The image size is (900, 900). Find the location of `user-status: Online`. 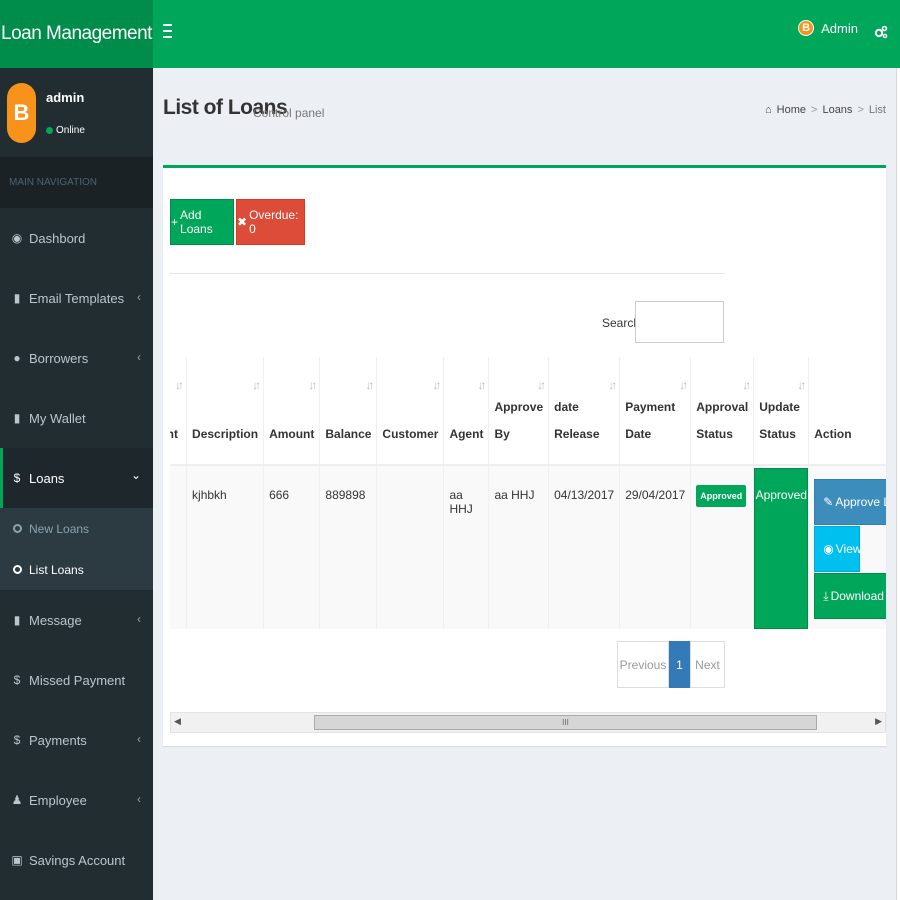

user-status: Online is located at coordinates (65, 130).